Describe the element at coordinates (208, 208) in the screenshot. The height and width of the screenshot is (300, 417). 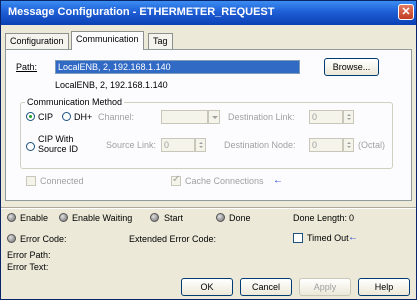
I see `divider` at that location.